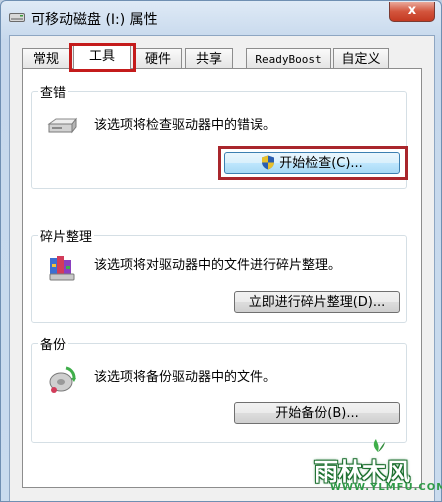  I want to click on tab-label: 自定义, so click(361, 59).